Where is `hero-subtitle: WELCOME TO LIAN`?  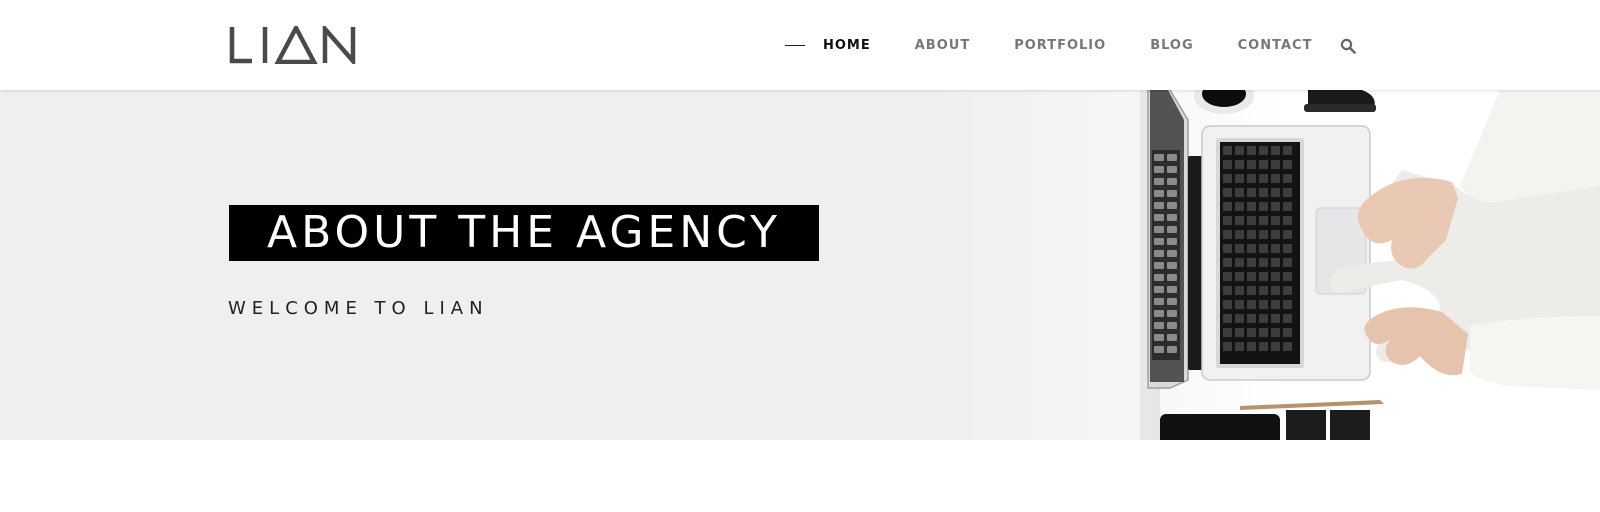
hero-subtitle: WELCOME TO LIAN is located at coordinates (358, 308).